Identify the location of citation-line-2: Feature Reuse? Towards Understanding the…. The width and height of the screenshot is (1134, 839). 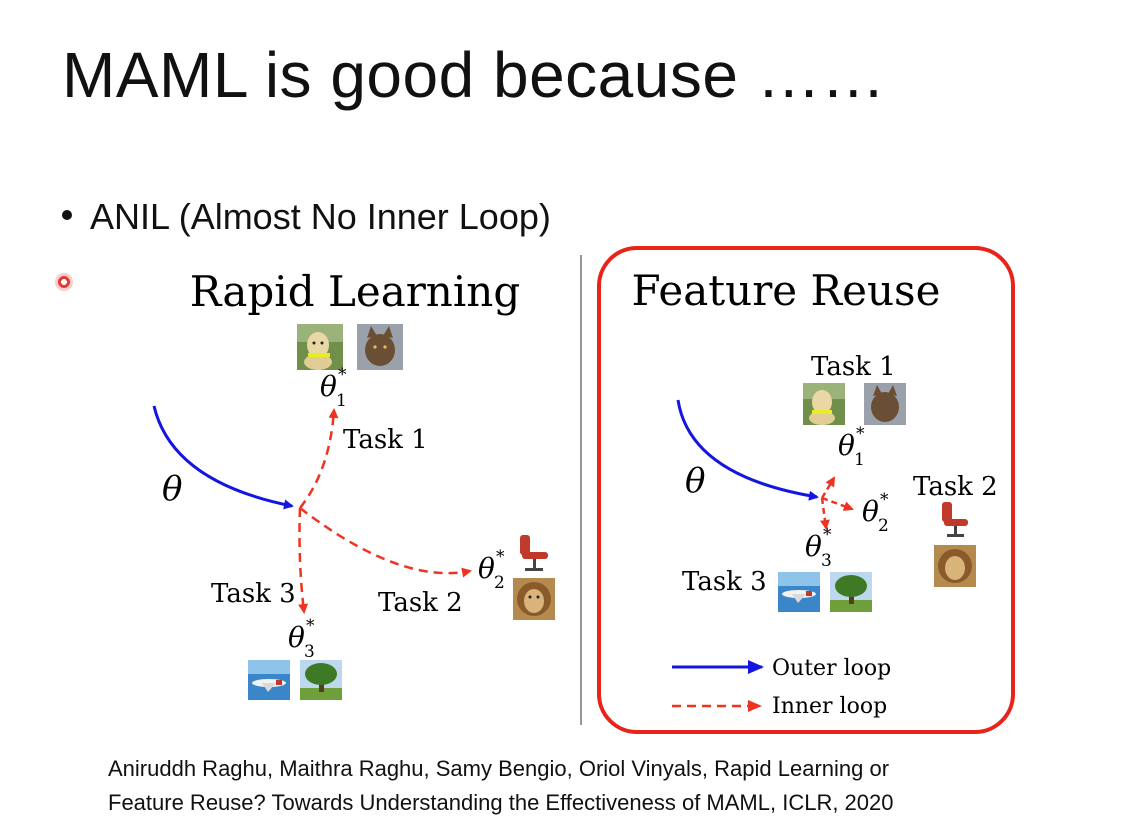
(501, 802).